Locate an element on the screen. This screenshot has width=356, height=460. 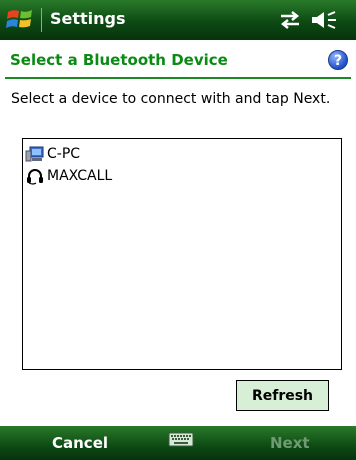
speaker-icon is located at coordinates (324, 20).